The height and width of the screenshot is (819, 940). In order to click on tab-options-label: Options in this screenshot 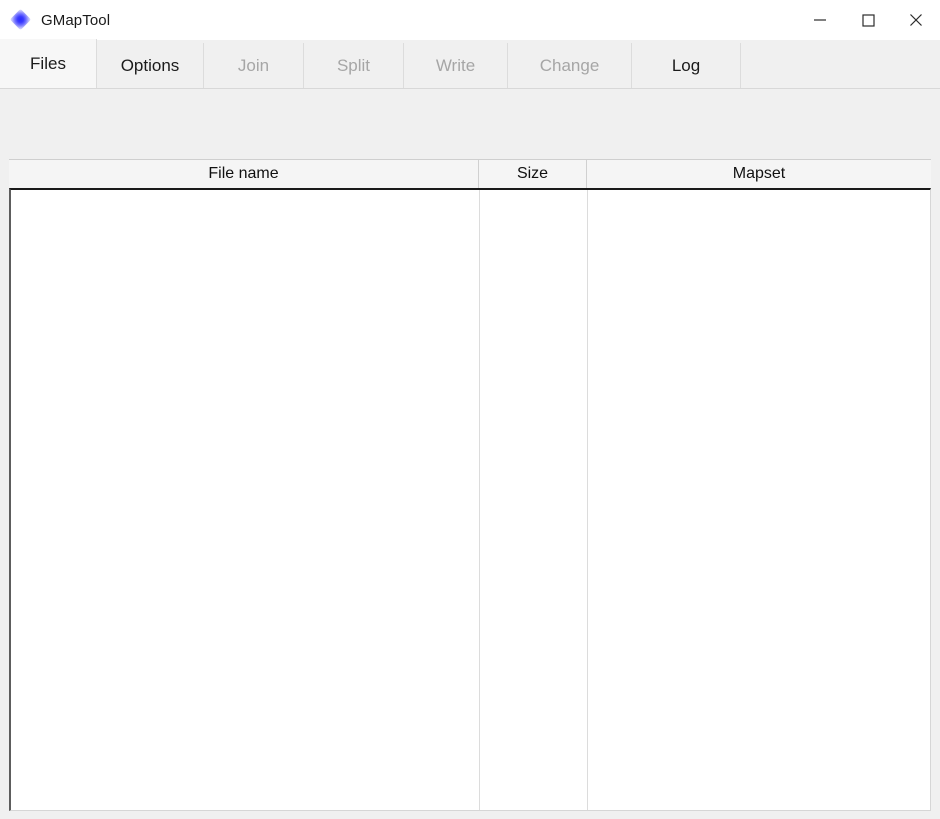, I will do `click(150, 65)`.